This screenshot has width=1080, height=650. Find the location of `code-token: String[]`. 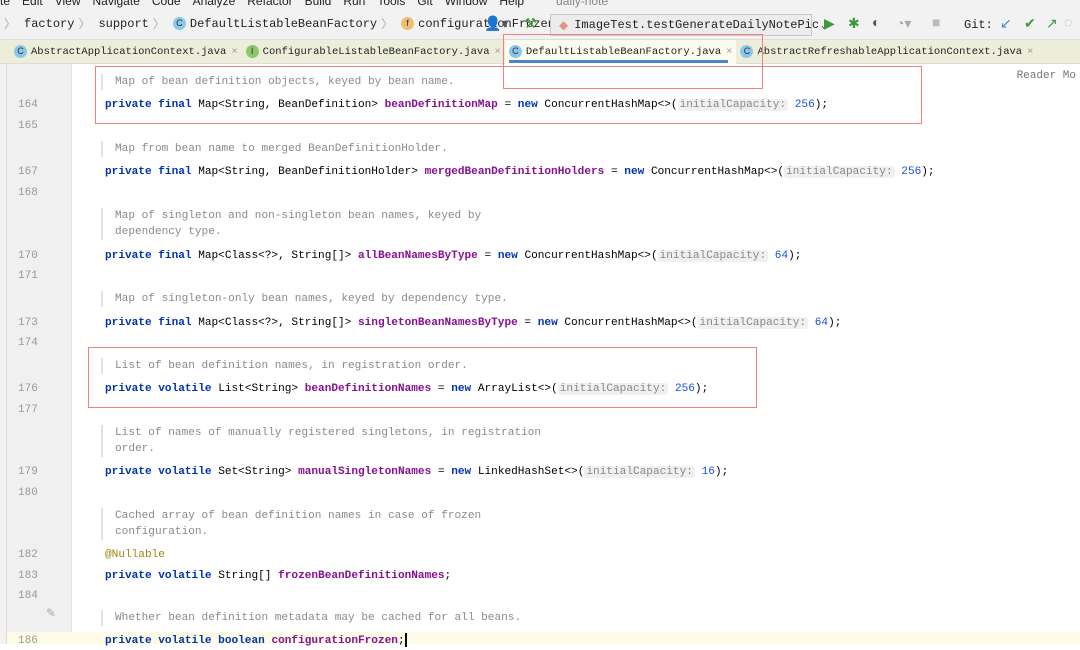

code-token: String[] is located at coordinates (248, 576).